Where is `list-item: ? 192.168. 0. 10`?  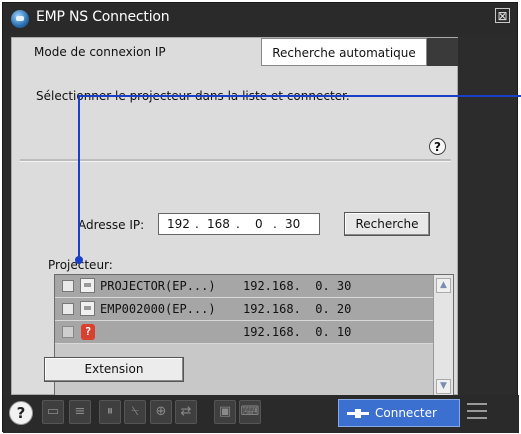 list-item: ? 192.168. 0. 10 is located at coordinates (244, 332).